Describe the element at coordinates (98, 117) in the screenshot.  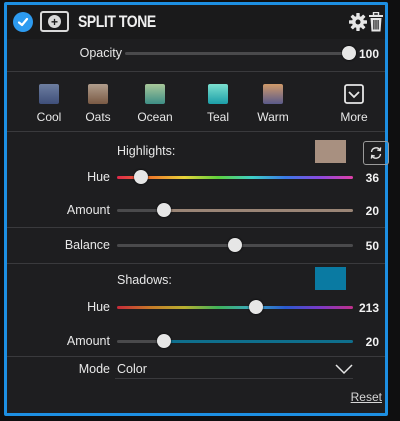
I see `preset-label: Oats` at that location.